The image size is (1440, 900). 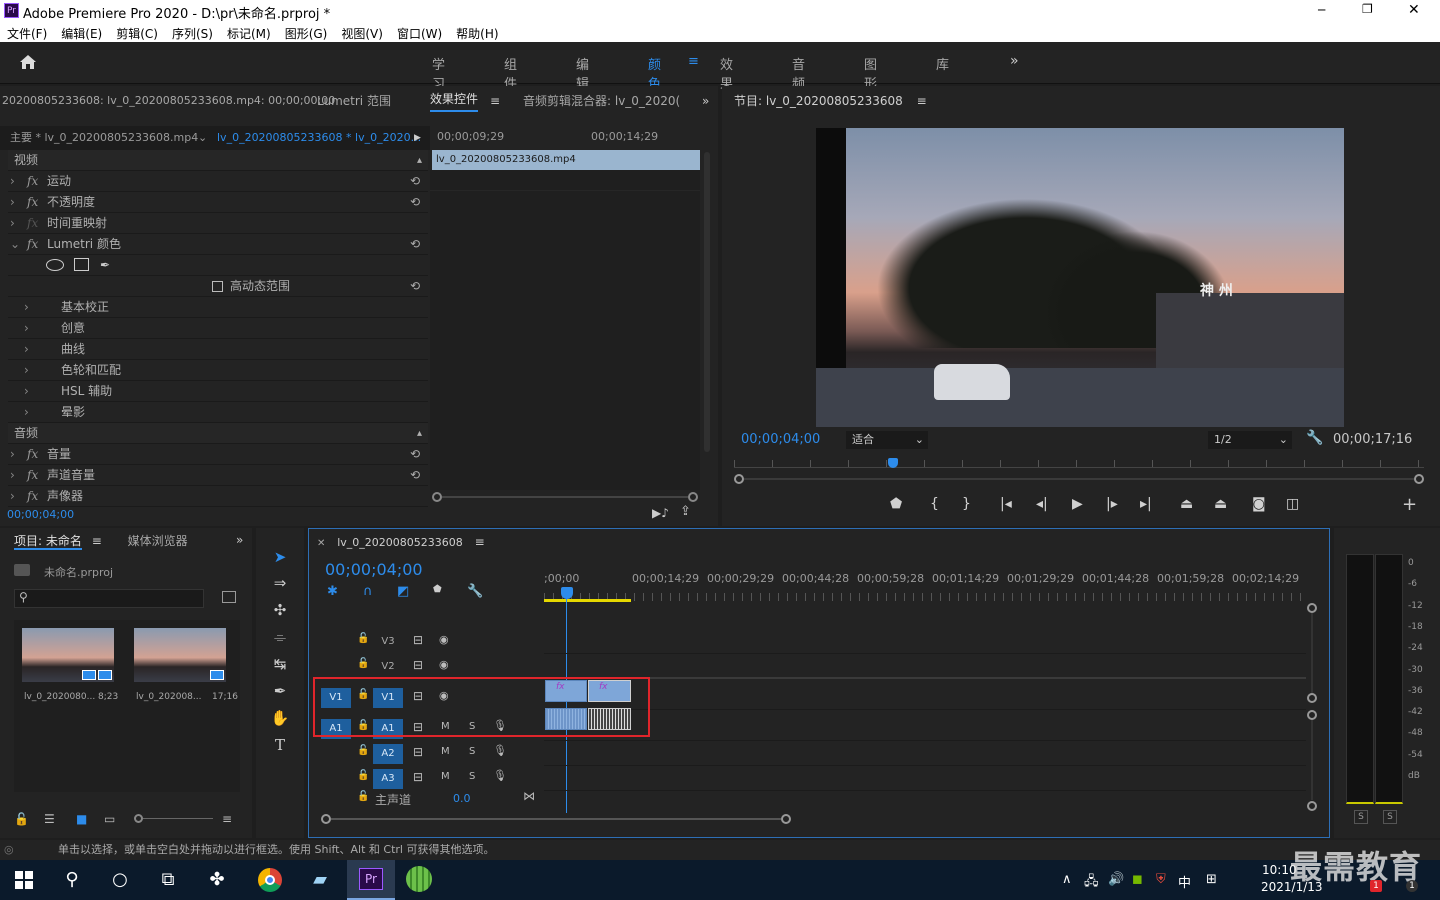 I want to click on menu-item: 序列(S), so click(x=192, y=32).